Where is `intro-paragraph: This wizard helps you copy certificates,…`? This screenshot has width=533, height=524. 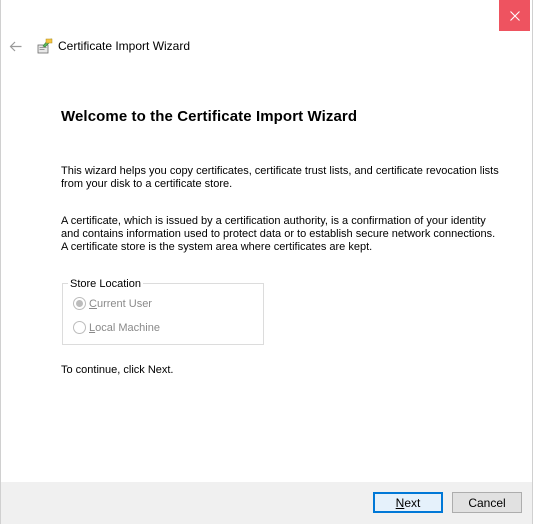 intro-paragraph: This wizard helps you copy certificates,… is located at coordinates (280, 177).